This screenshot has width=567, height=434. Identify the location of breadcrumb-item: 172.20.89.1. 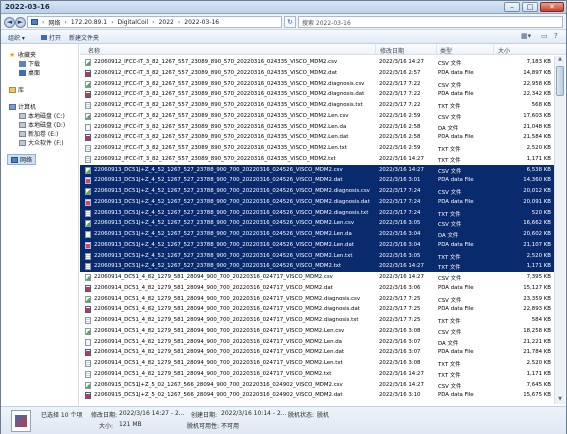
(89, 22).